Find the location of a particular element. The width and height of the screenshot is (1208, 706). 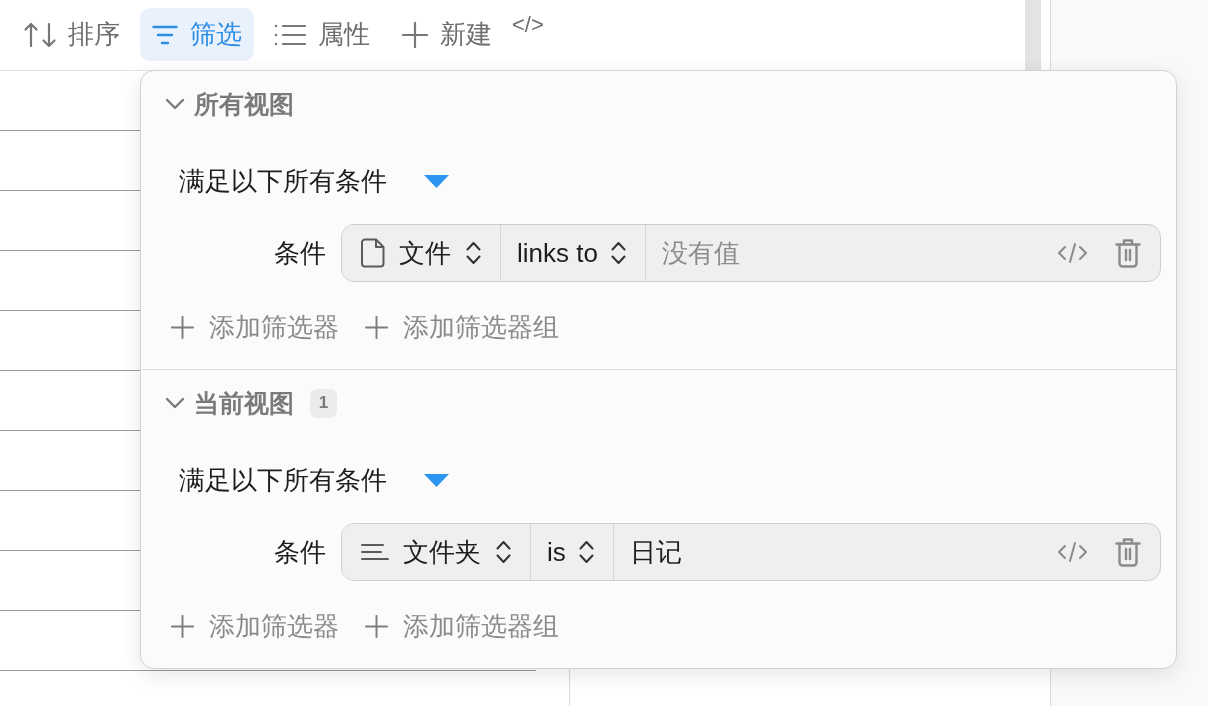

scrollbar-thumb is located at coordinates (1033, 35).